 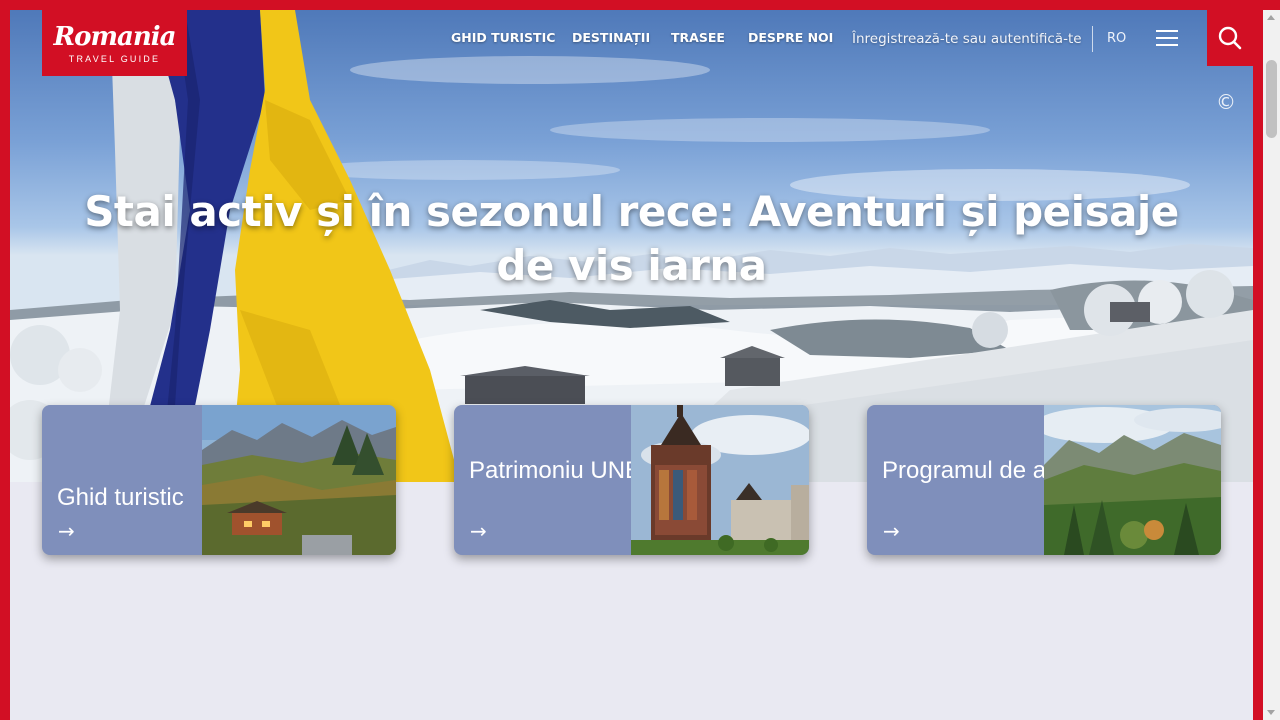 I want to click on auth-link: Înregistrează-te sau autentifică-te, so click(x=967, y=39).